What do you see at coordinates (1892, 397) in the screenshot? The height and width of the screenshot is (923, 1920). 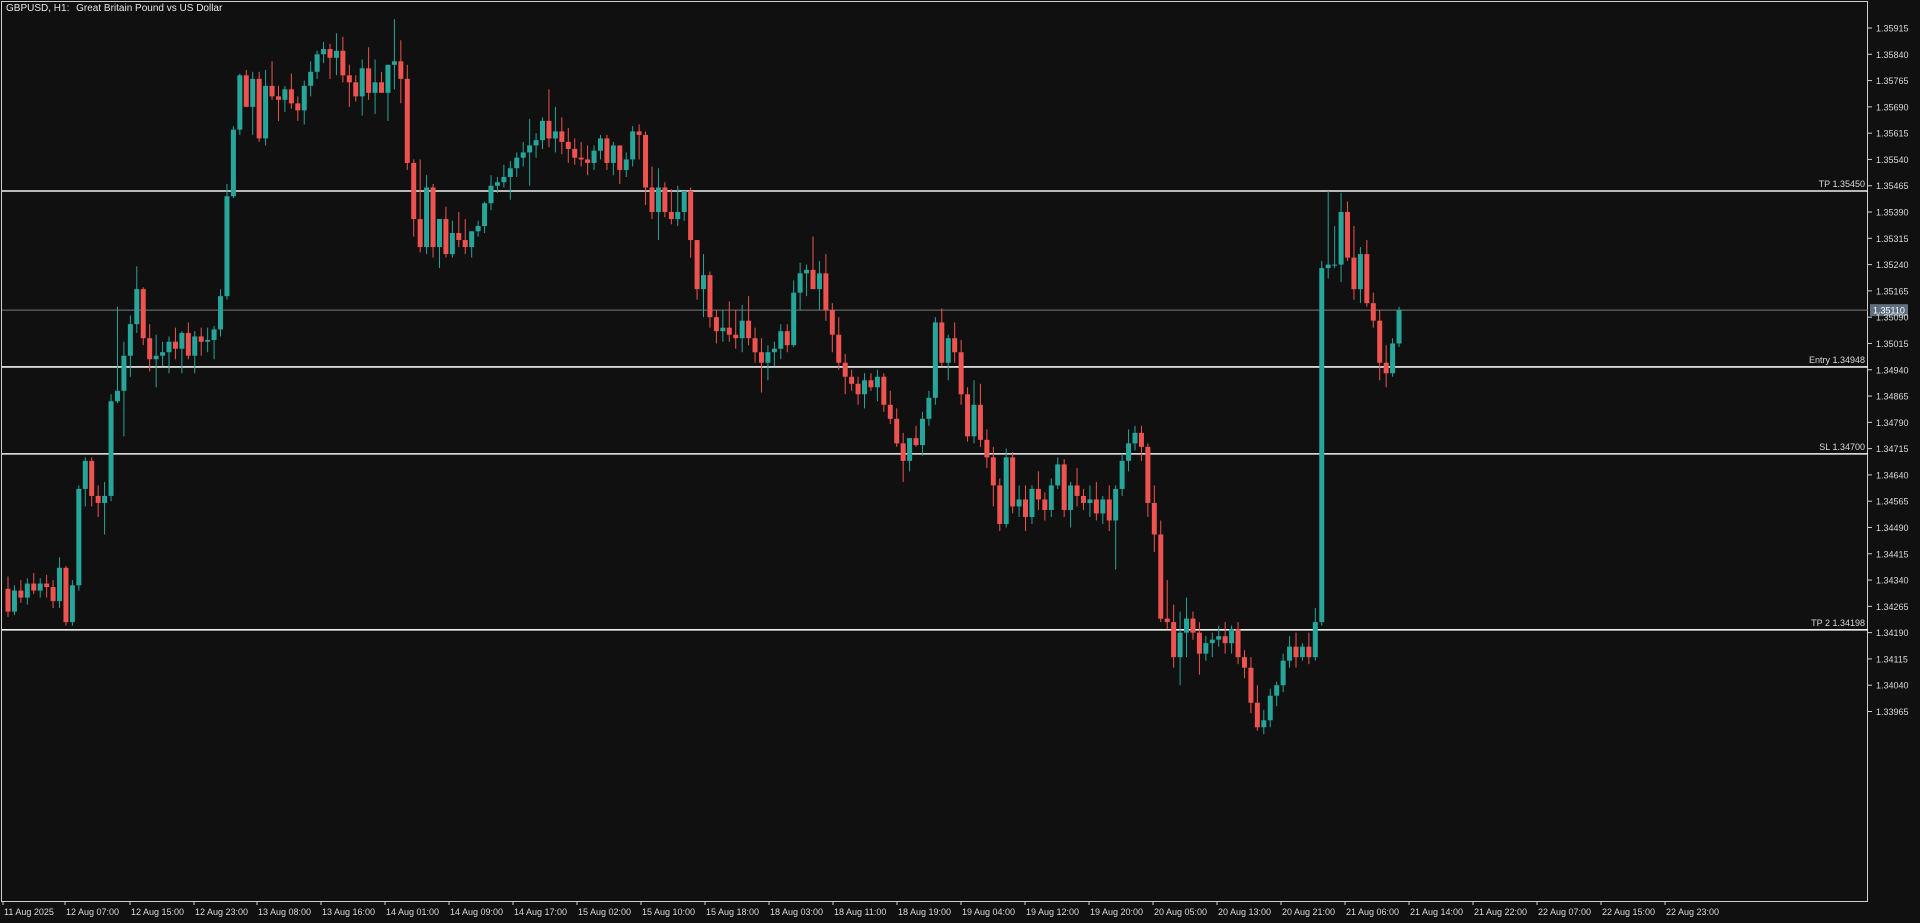 I see `price-tick-label: 1.34865` at bounding box center [1892, 397].